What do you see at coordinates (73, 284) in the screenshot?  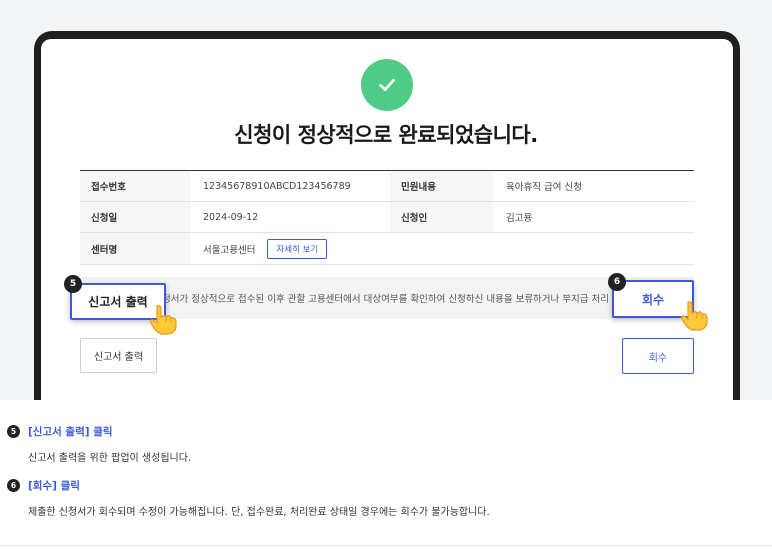 I see `step-5-badge: 5` at bounding box center [73, 284].